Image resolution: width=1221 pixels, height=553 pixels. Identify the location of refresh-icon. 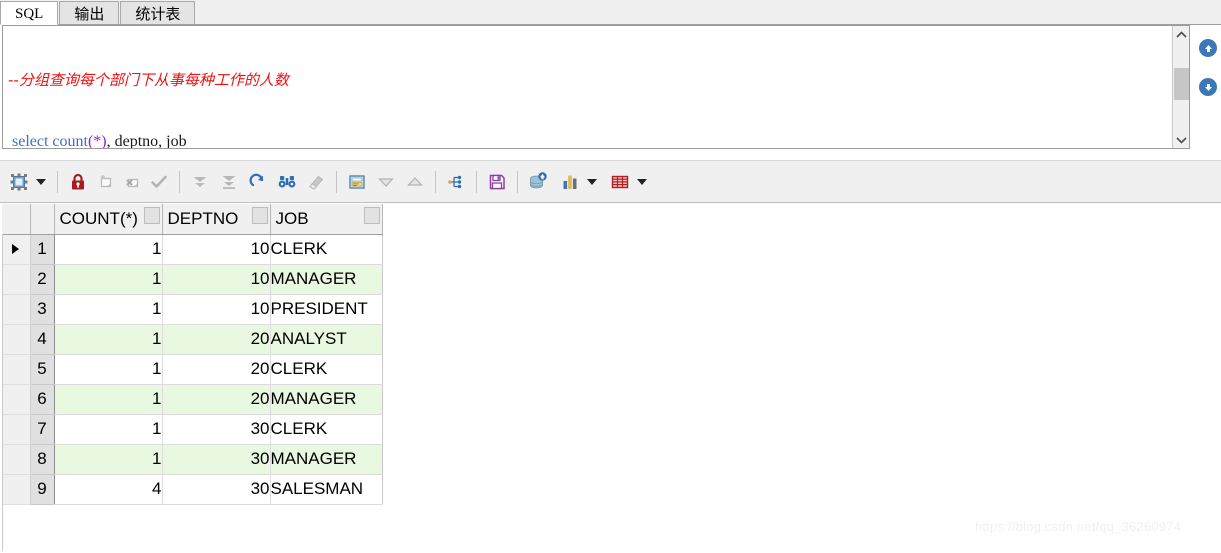
(258, 182).